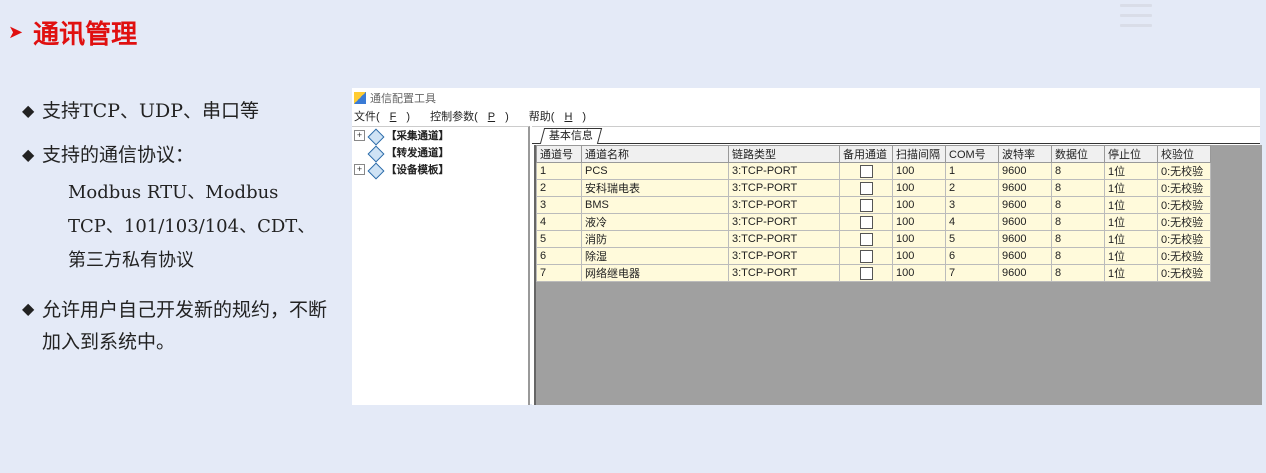  I want to click on column-header: 链路类型, so click(784, 154).